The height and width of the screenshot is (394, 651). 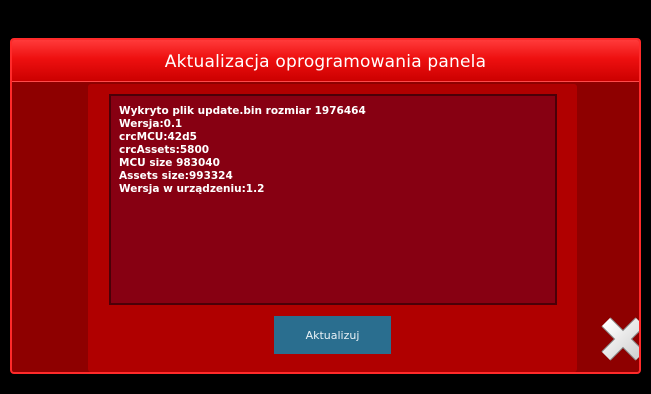 What do you see at coordinates (242, 111) in the screenshot?
I see `info-line-file: Wykryto plik update.bin rozmiar 1976464` at bounding box center [242, 111].